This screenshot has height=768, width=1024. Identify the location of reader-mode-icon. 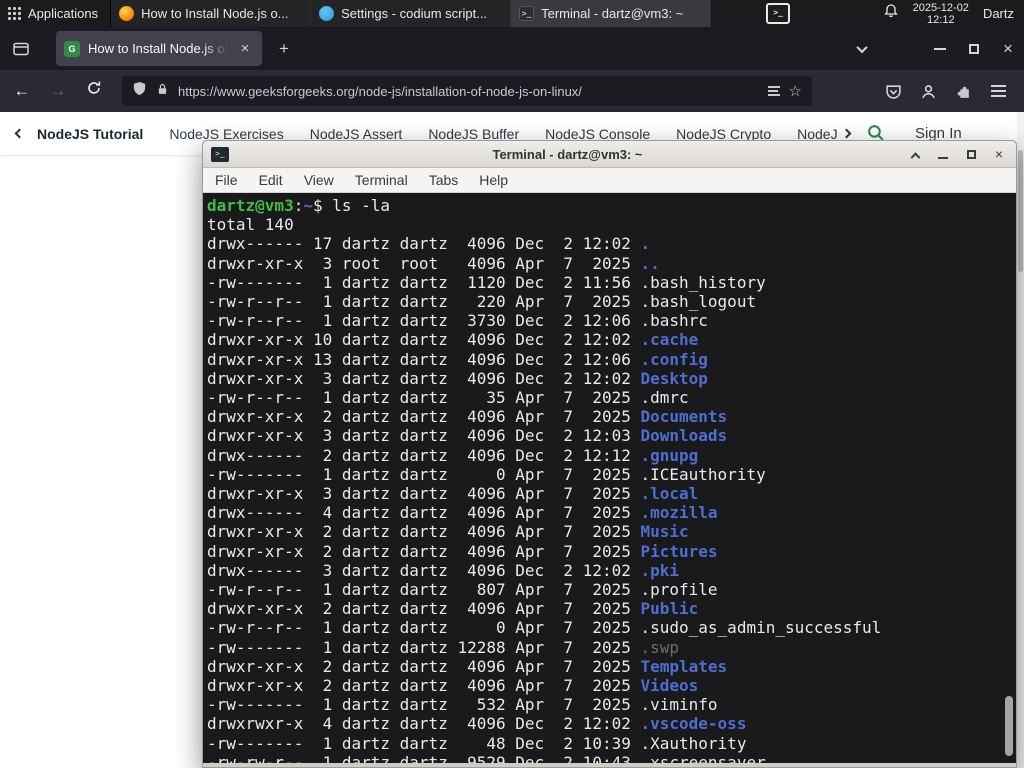
(773, 91).